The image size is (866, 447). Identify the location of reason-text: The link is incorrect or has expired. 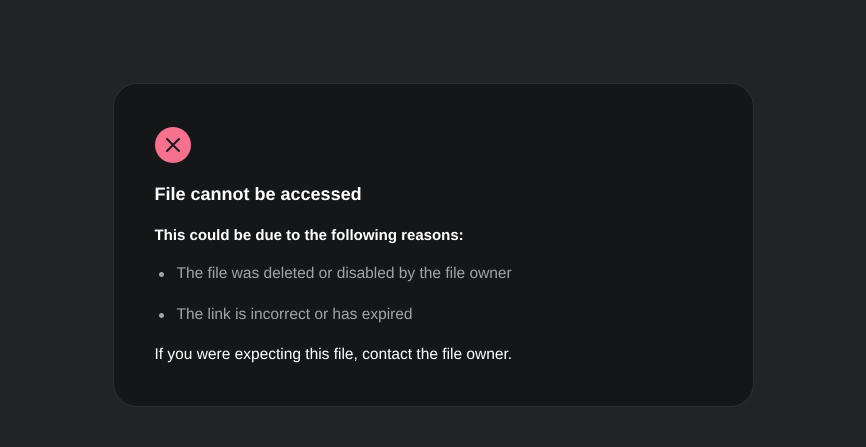
(294, 315).